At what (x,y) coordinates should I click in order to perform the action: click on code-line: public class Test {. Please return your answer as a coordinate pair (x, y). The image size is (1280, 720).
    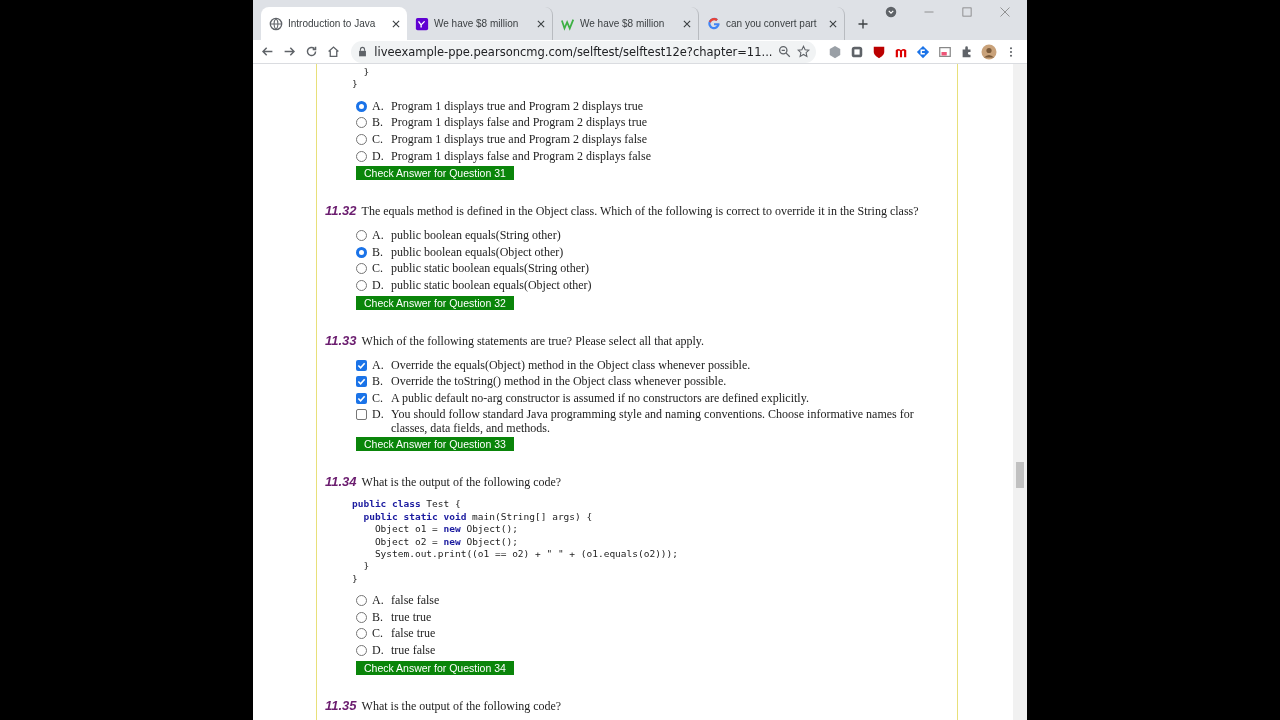
    Looking at the image, I should click on (407, 504).